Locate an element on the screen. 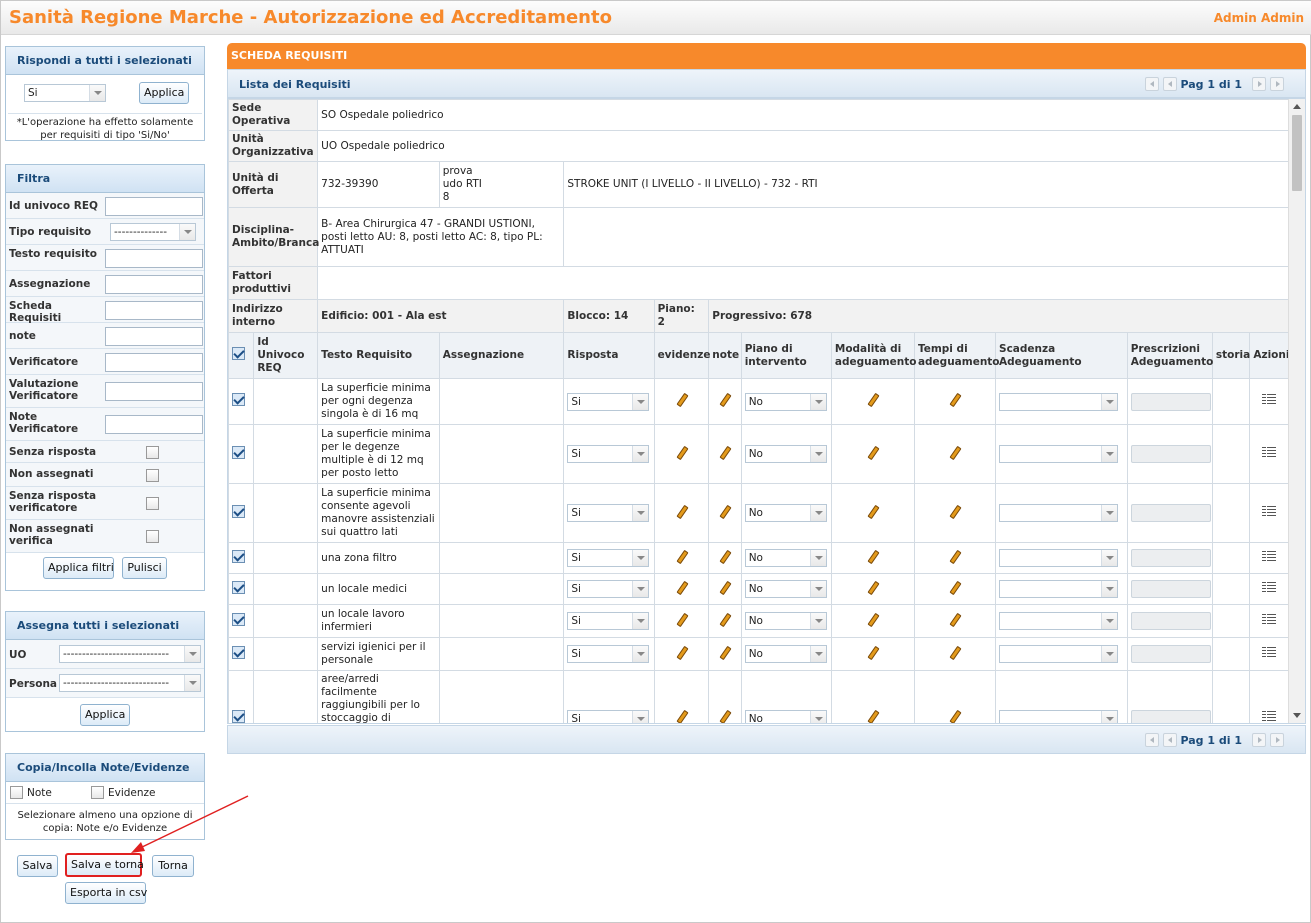 Image resolution: width=1311 pixels, height=923 pixels. column-header: Prescrizioni Adeguamento is located at coordinates (1169, 355).